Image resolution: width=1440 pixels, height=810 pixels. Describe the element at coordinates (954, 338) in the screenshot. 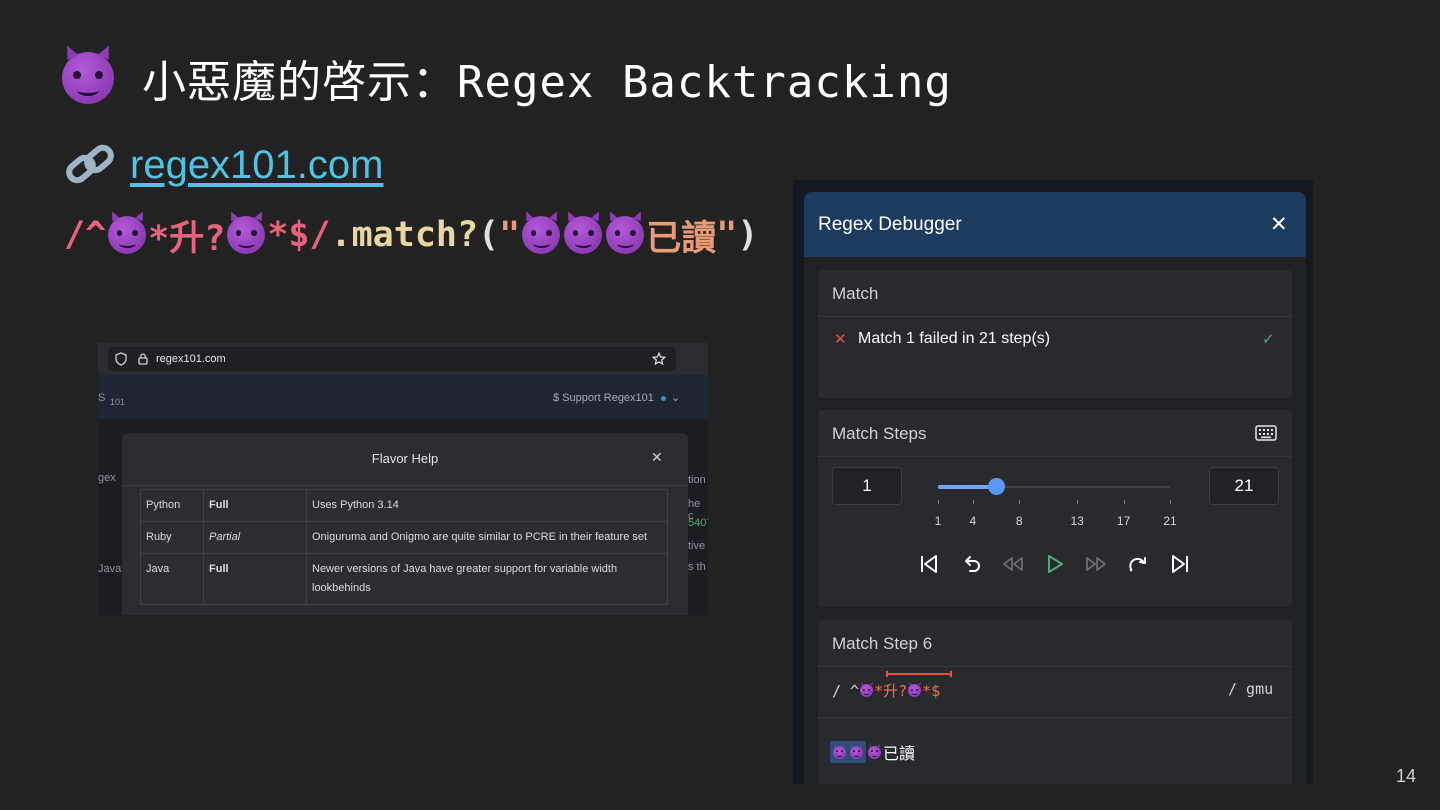

I see `match-result-text: Match 1 failed in 21 step(s)` at that location.